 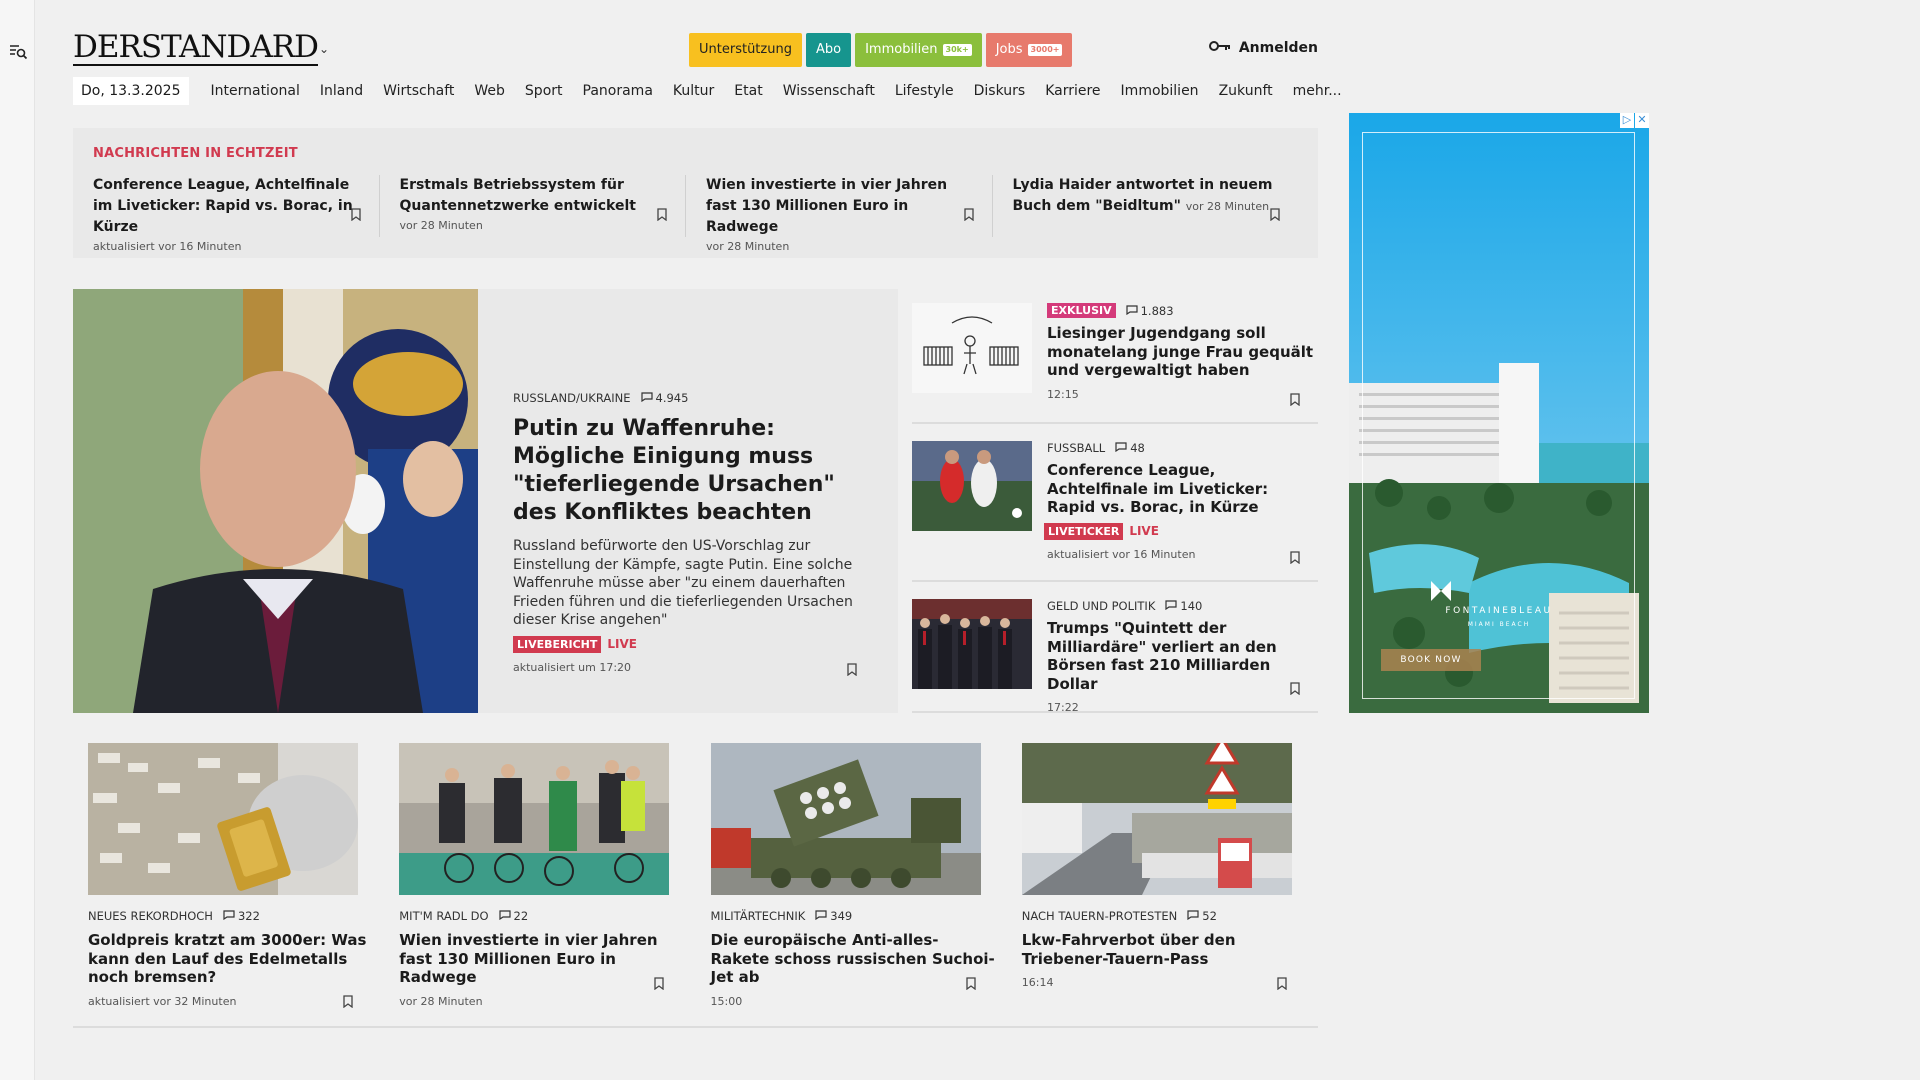 What do you see at coordinates (1499, 611) in the screenshot?
I see `ad-brand: FONTAINEBLEAU` at bounding box center [1499, 611].